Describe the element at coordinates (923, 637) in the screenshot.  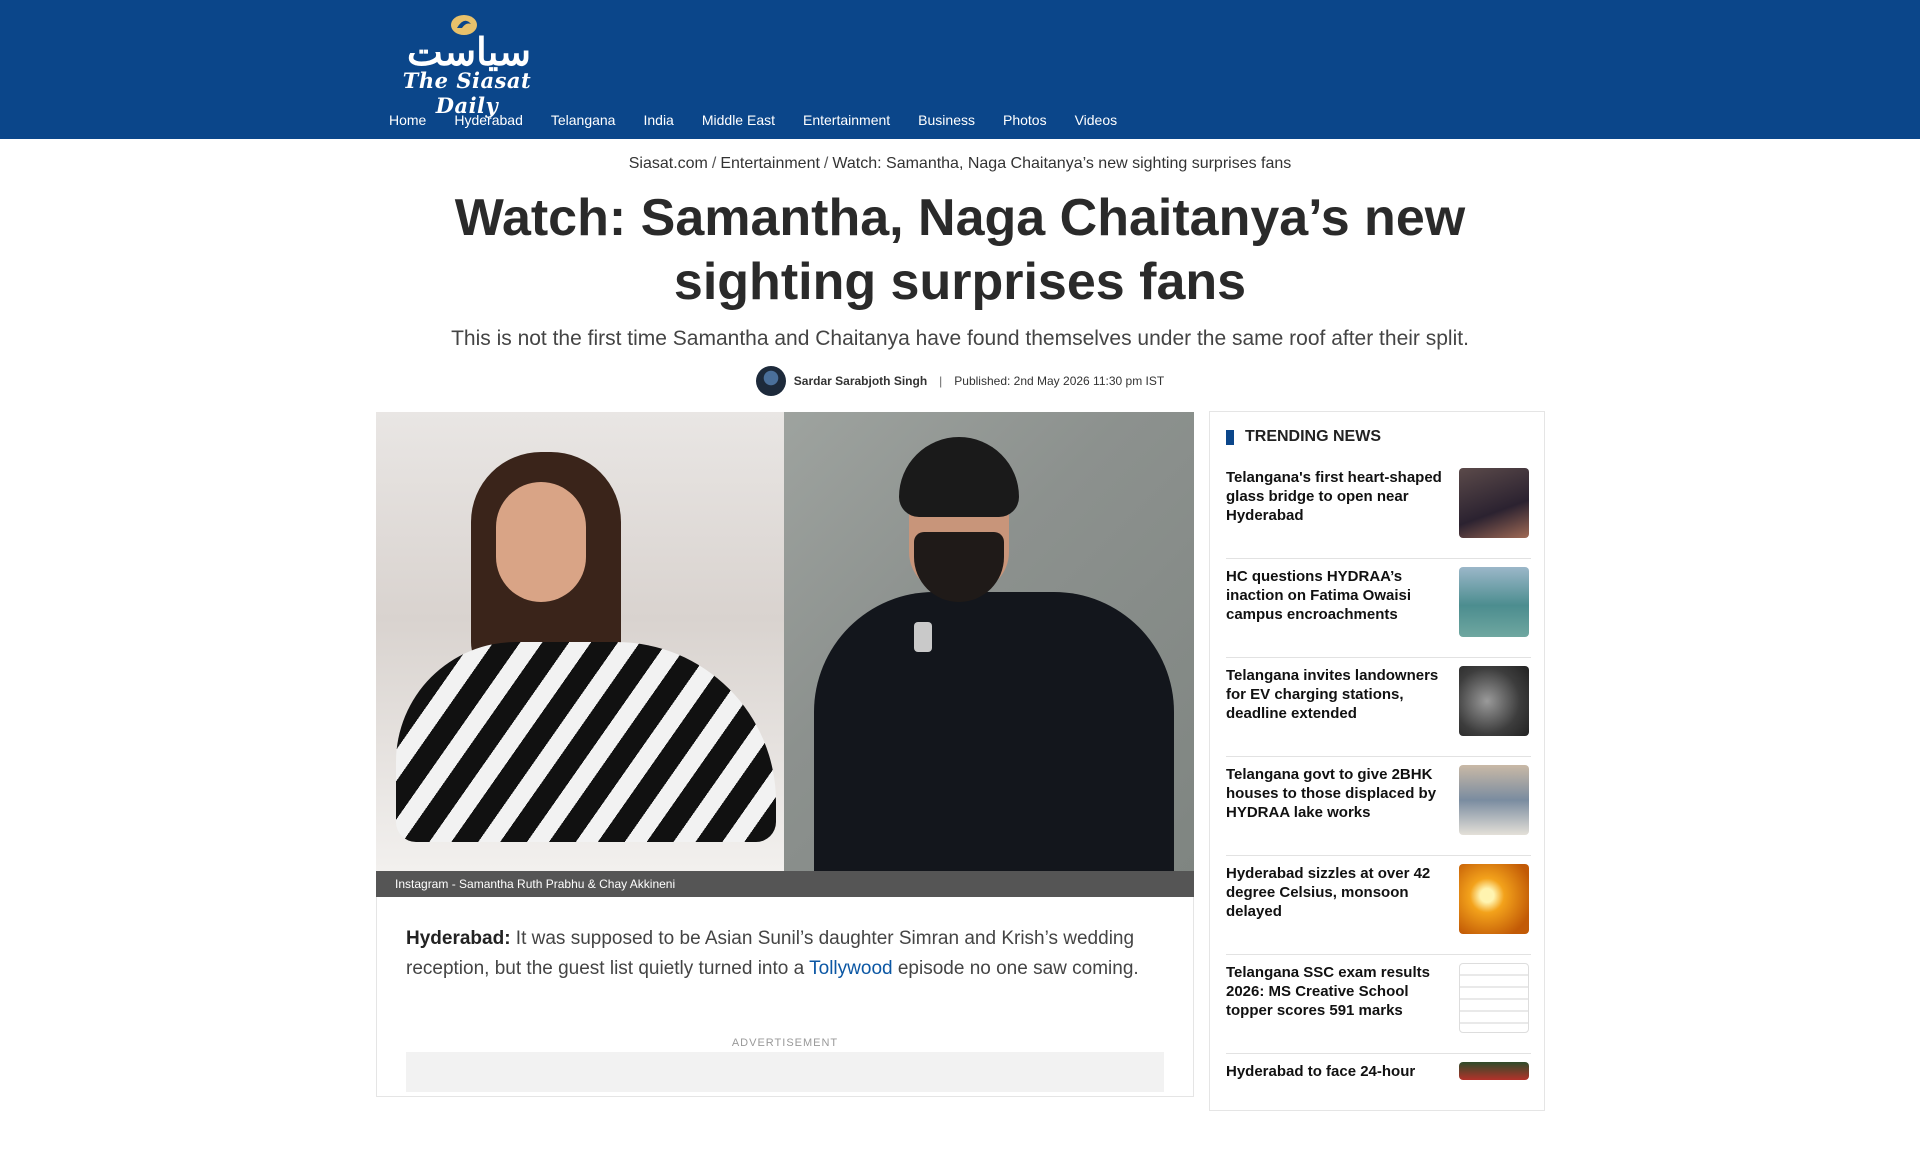
I see `hero-brooch-shape` at that location.